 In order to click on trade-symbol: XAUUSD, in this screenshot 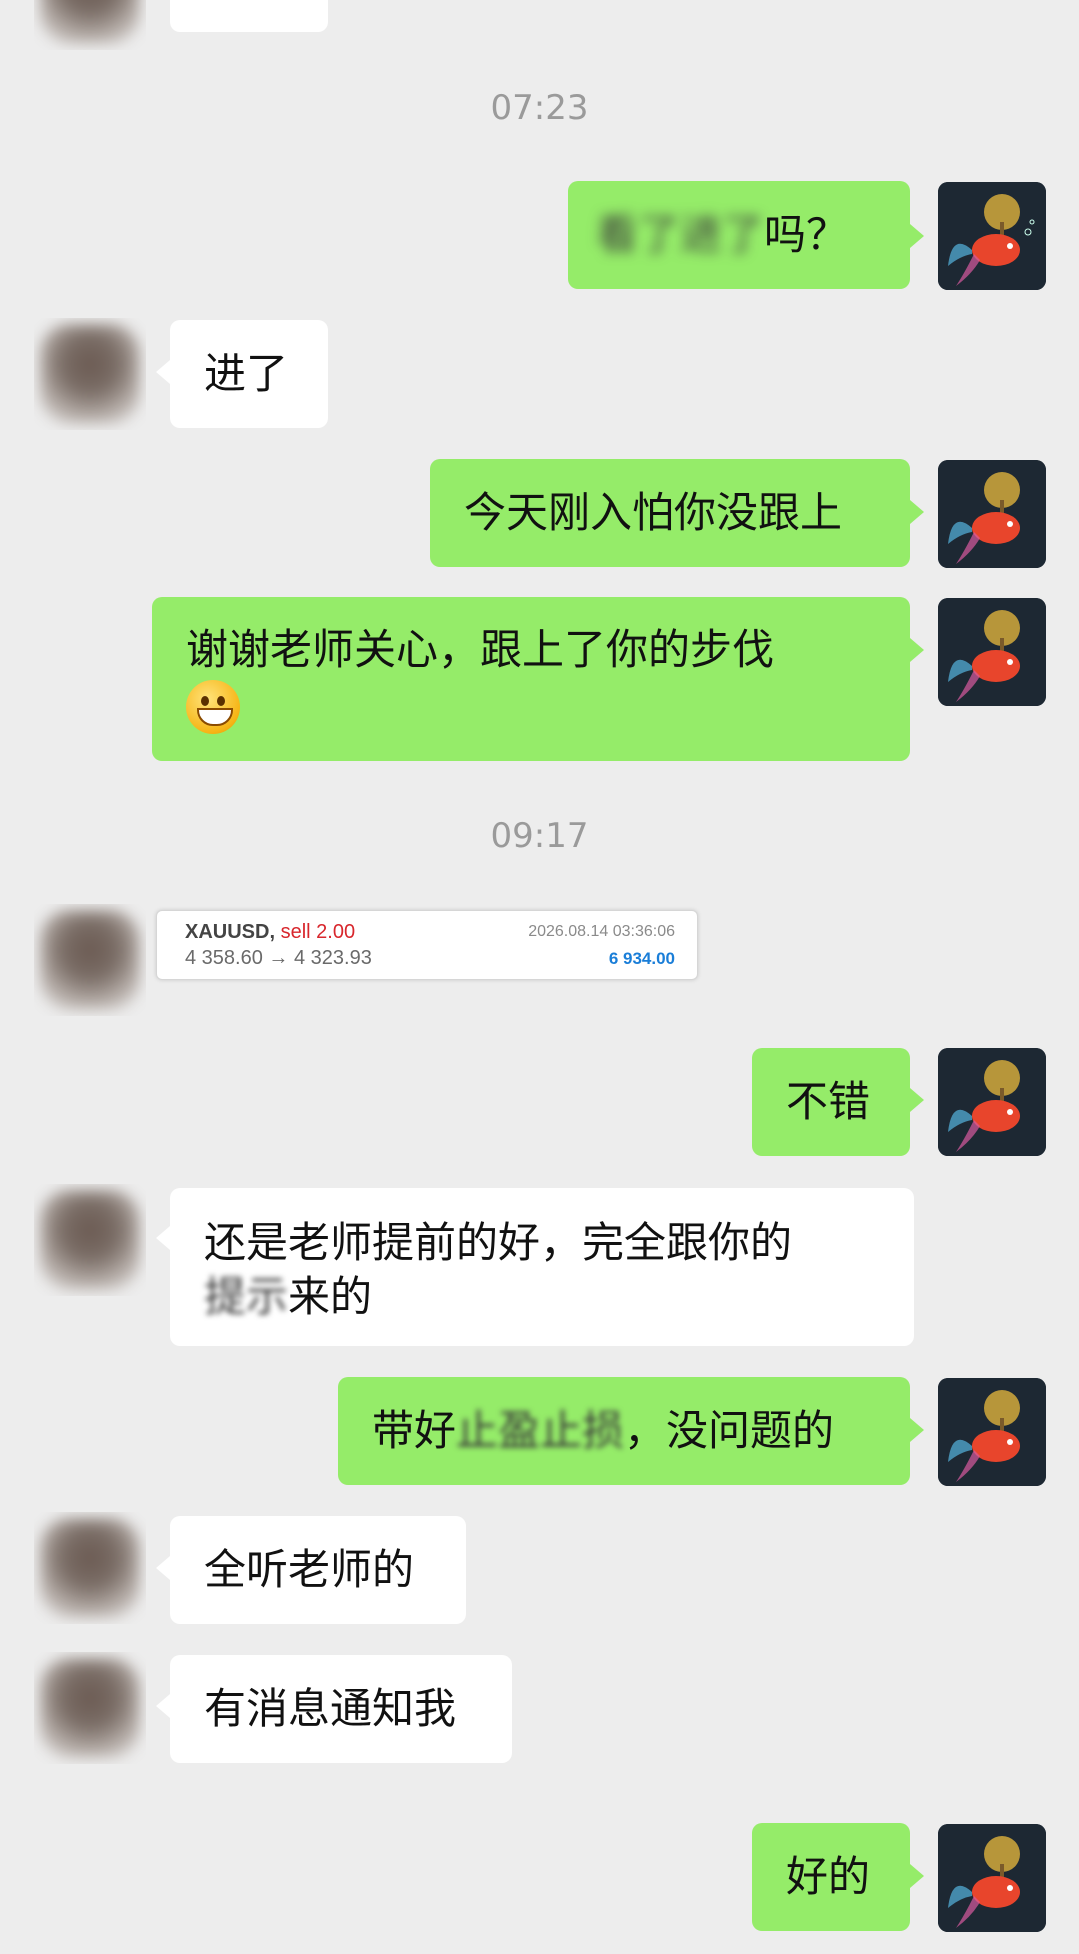, I will do `click(230, 932)`.